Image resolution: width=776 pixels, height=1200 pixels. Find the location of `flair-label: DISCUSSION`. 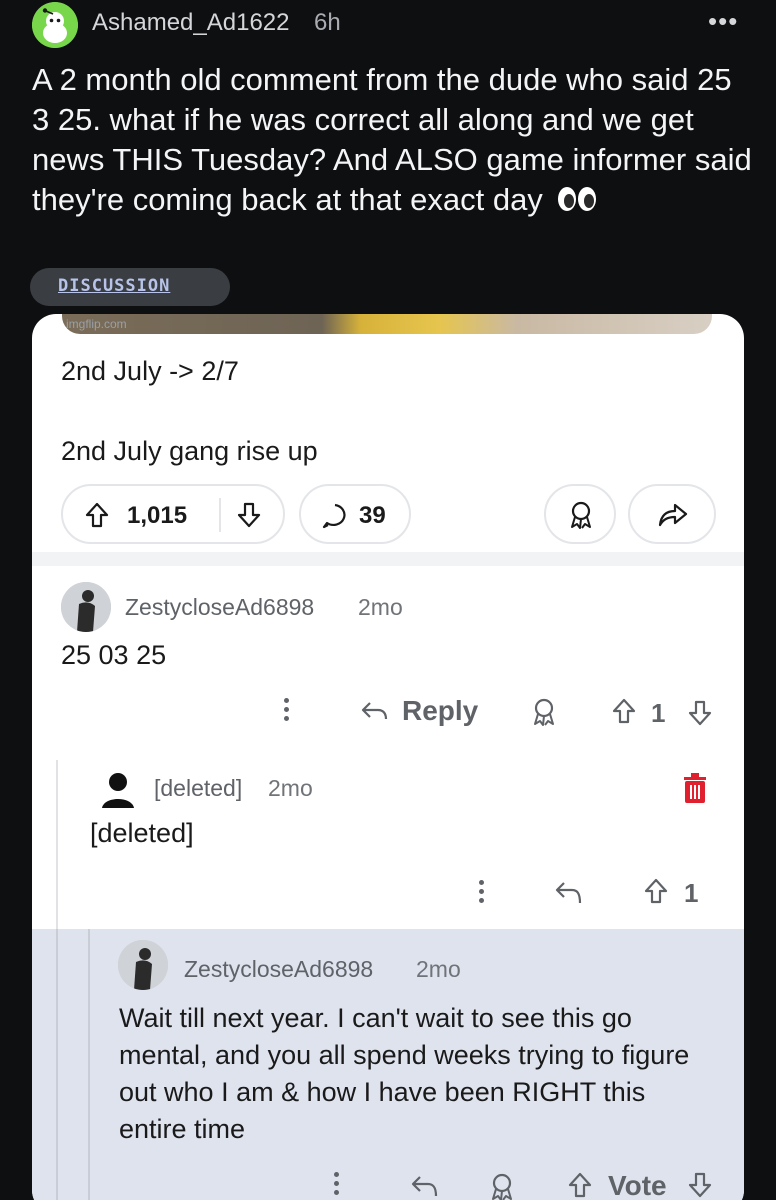

flair-label: DISCUSSION is located at coordinates (114, 286).